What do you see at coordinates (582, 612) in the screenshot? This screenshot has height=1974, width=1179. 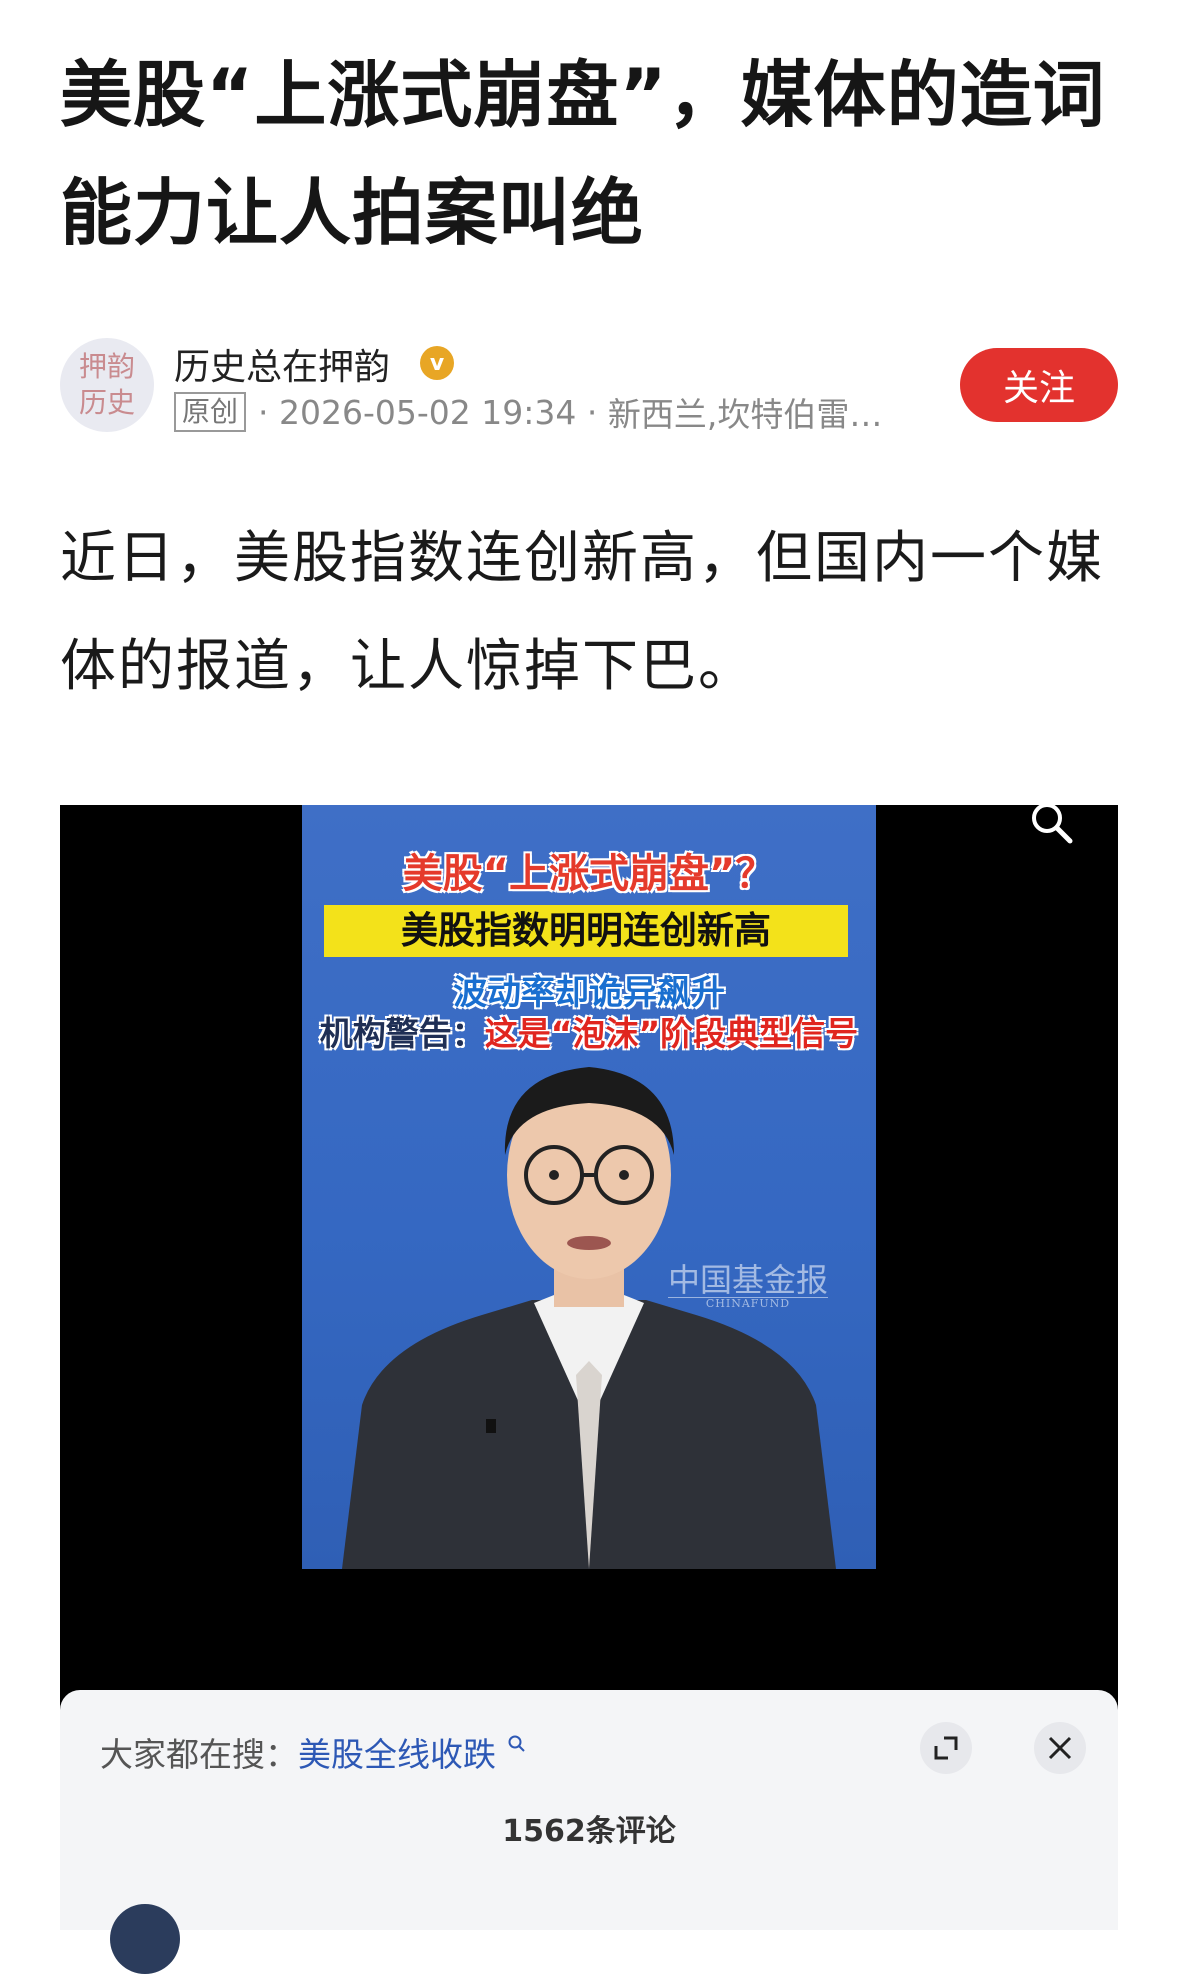 I see `article-body: 近日，美股指数连创新高，但国内一个媒体的报道，让人惊掉下巴。` at bounding box center [582, 612].